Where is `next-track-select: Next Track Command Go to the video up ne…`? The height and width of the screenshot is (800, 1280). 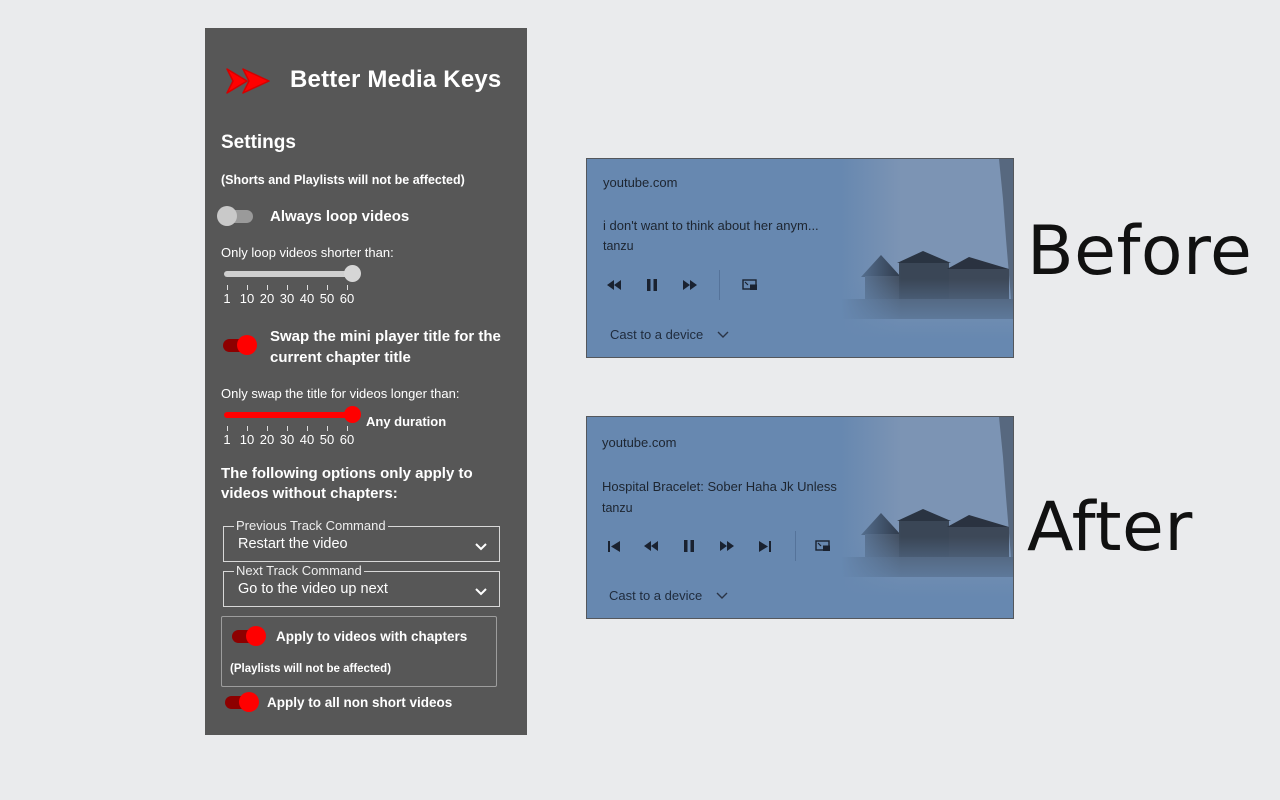
next-track-select: Next Track Command Go to the video up ne… is located at coordinates (361, 585).